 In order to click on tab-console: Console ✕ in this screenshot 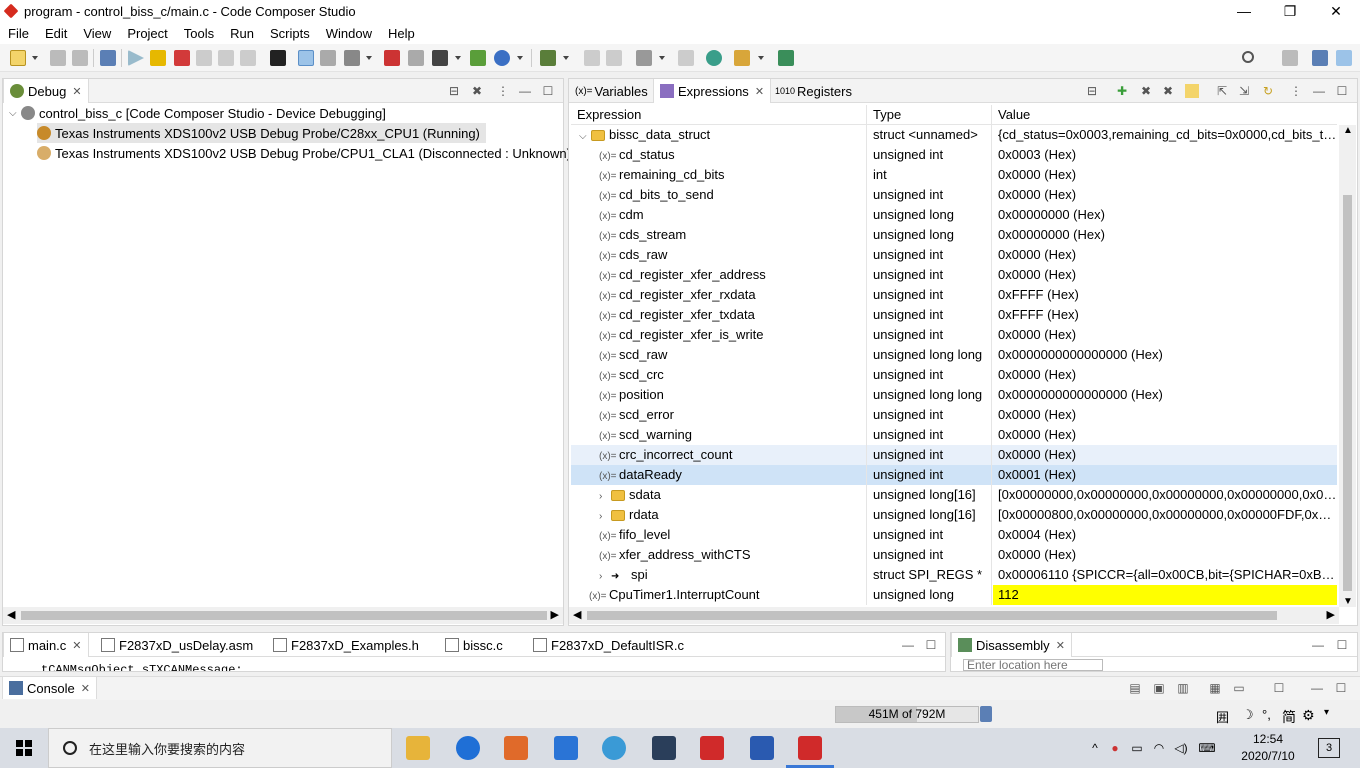, I will do `click(49, 688)`.